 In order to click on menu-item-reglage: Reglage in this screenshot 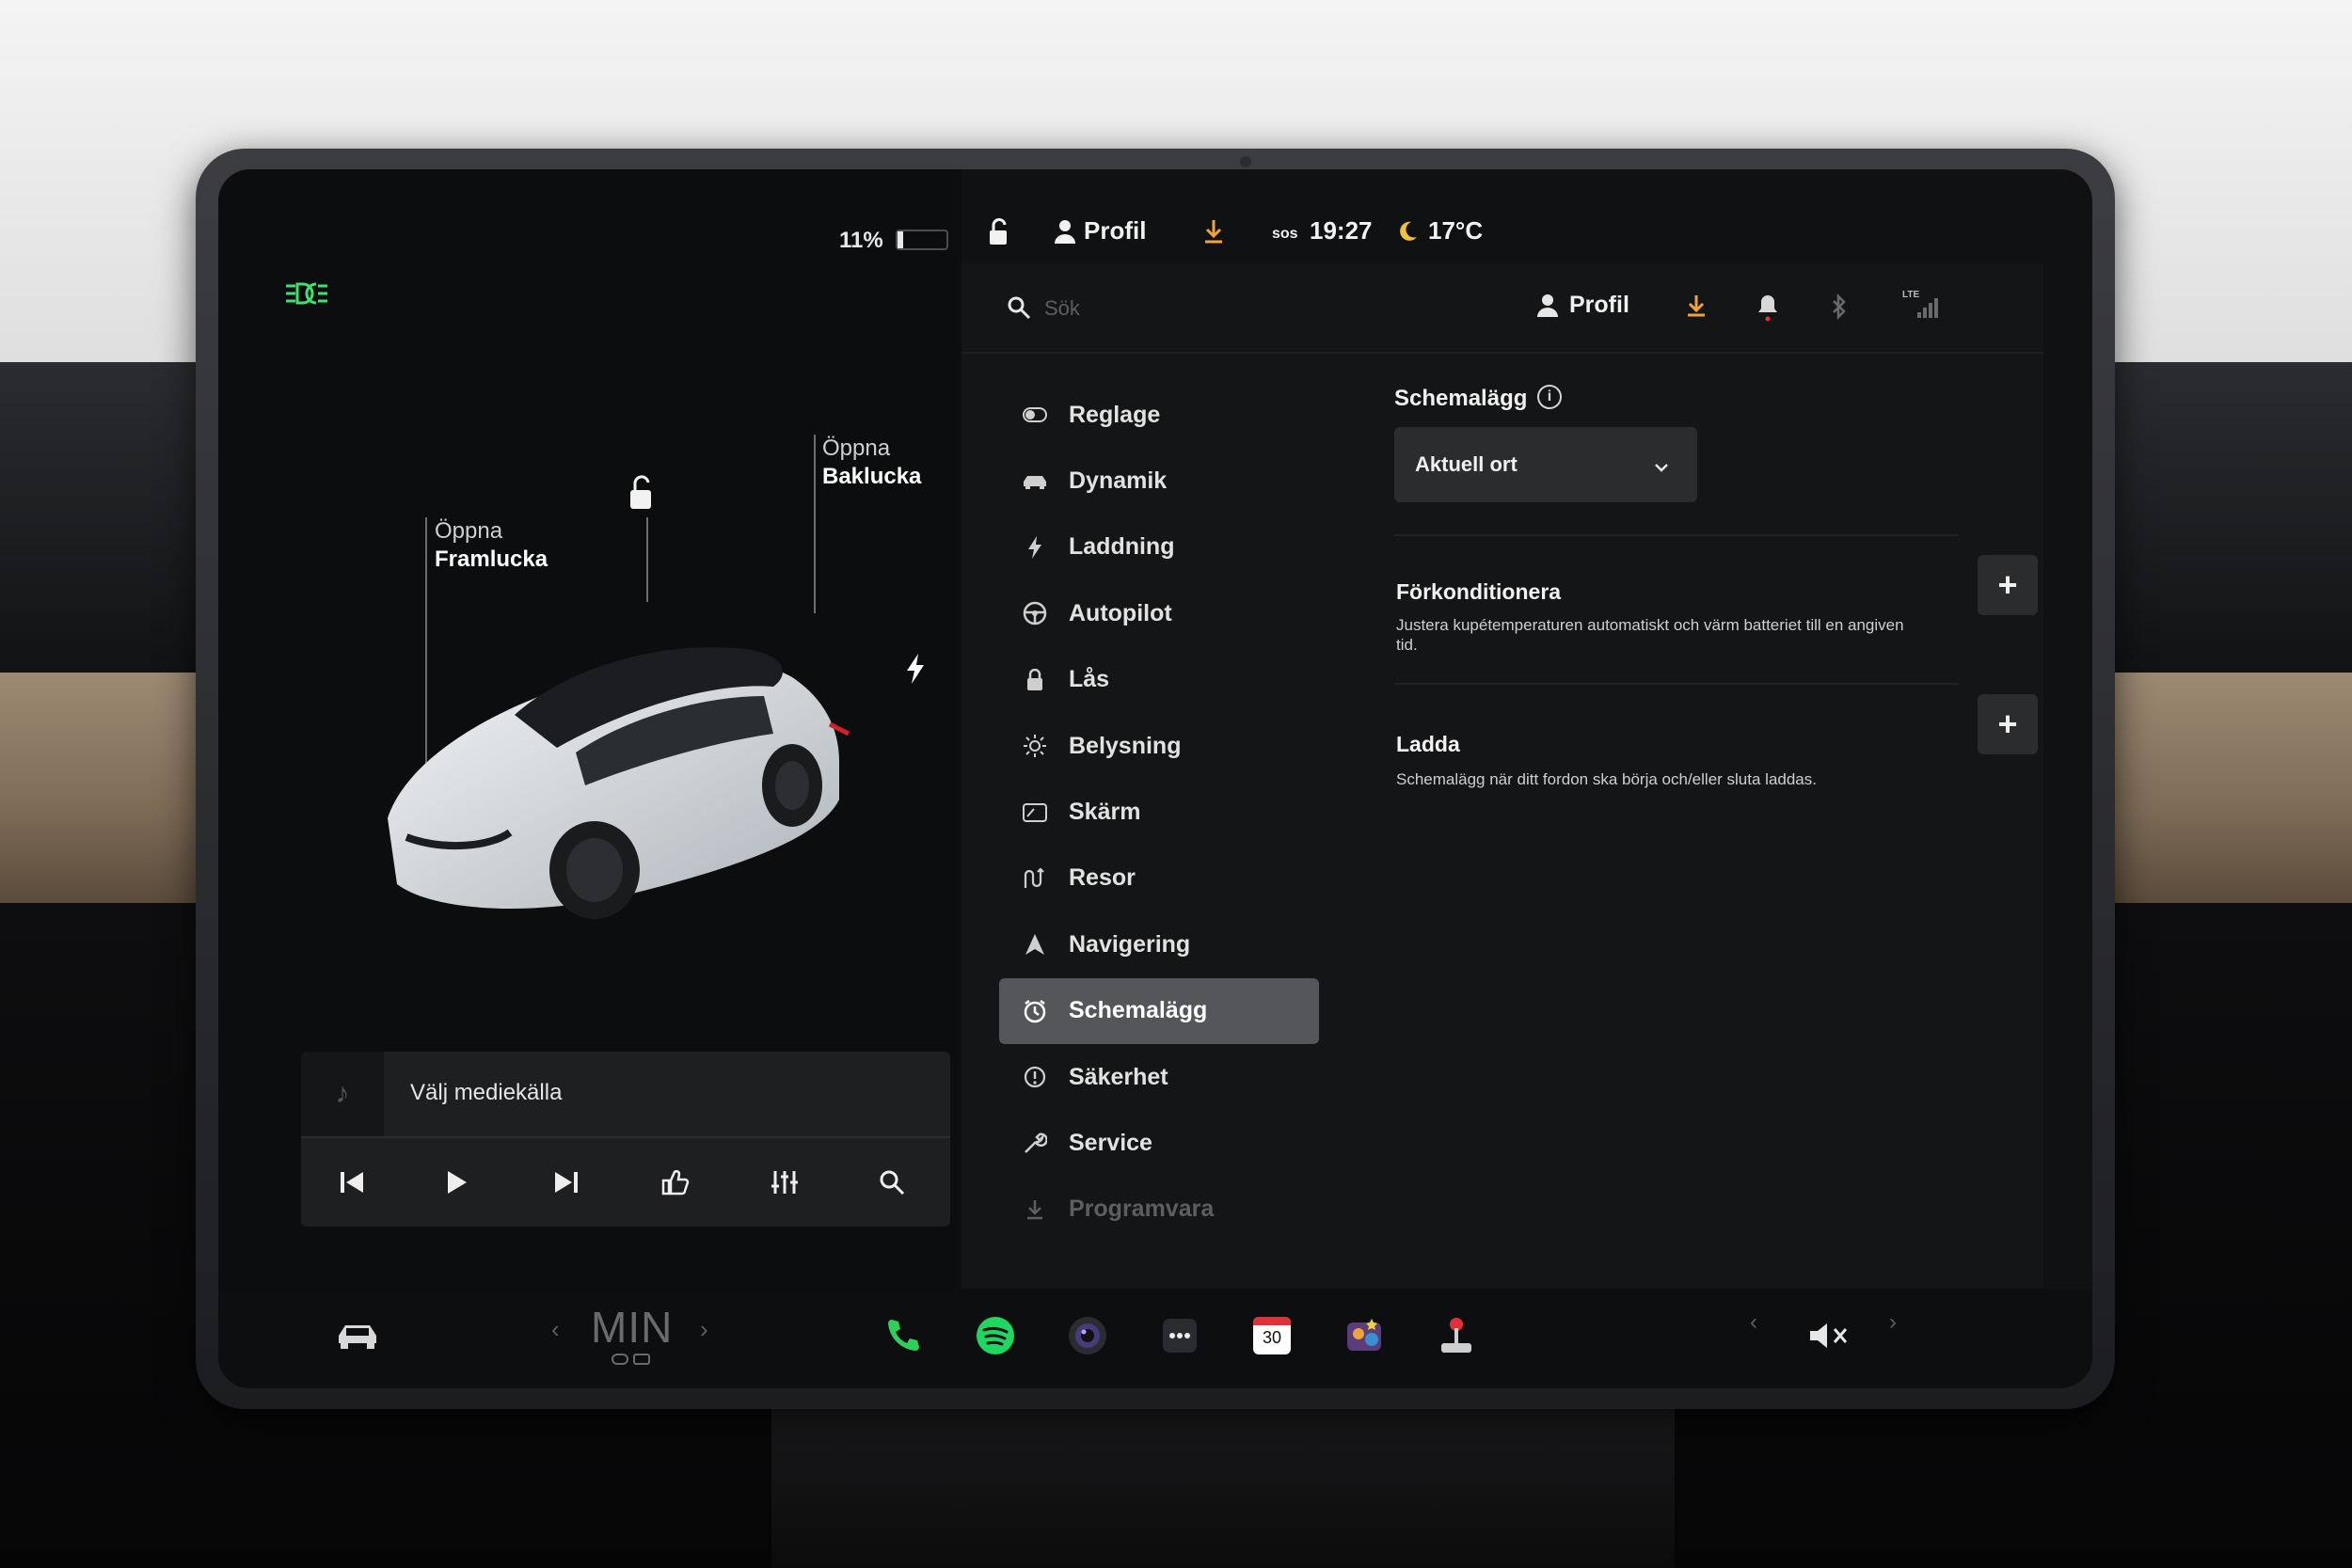, I will do `click(1159, 415)`.